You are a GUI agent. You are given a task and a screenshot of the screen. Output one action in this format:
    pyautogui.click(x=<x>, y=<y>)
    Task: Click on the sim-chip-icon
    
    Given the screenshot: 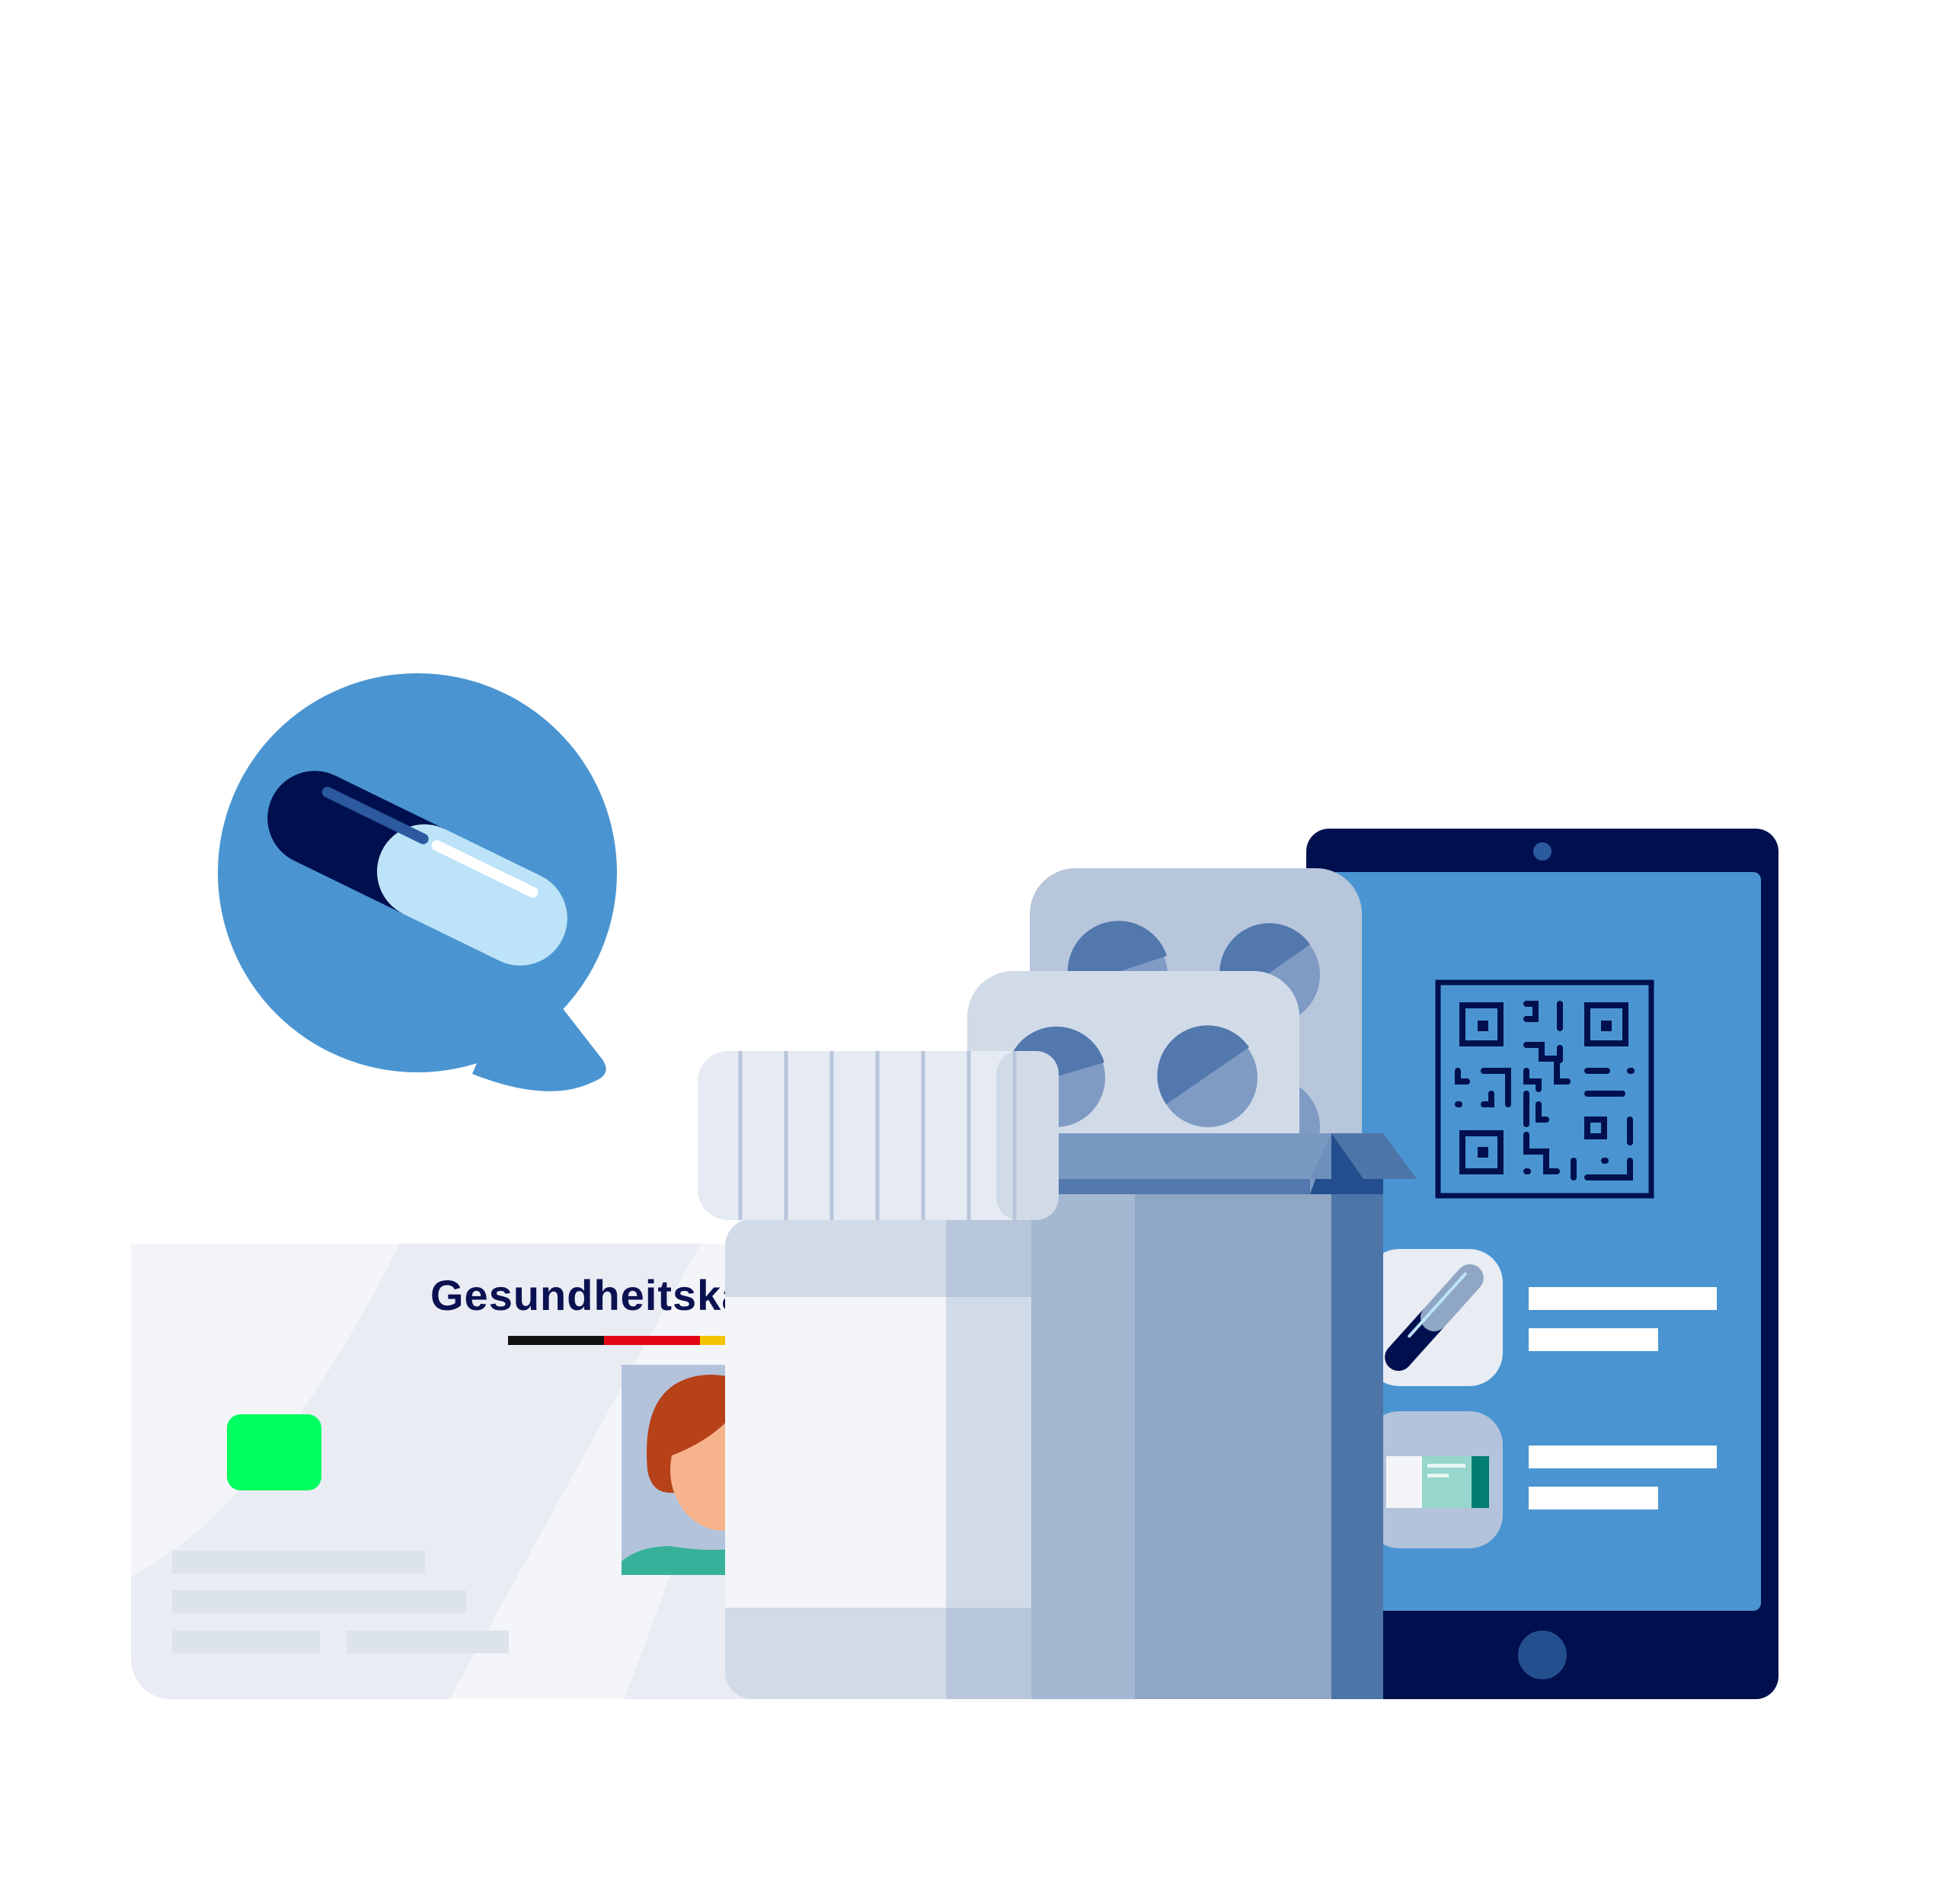 What is the action you would take?
    pyautogui.click(x=274, y=1452)
    